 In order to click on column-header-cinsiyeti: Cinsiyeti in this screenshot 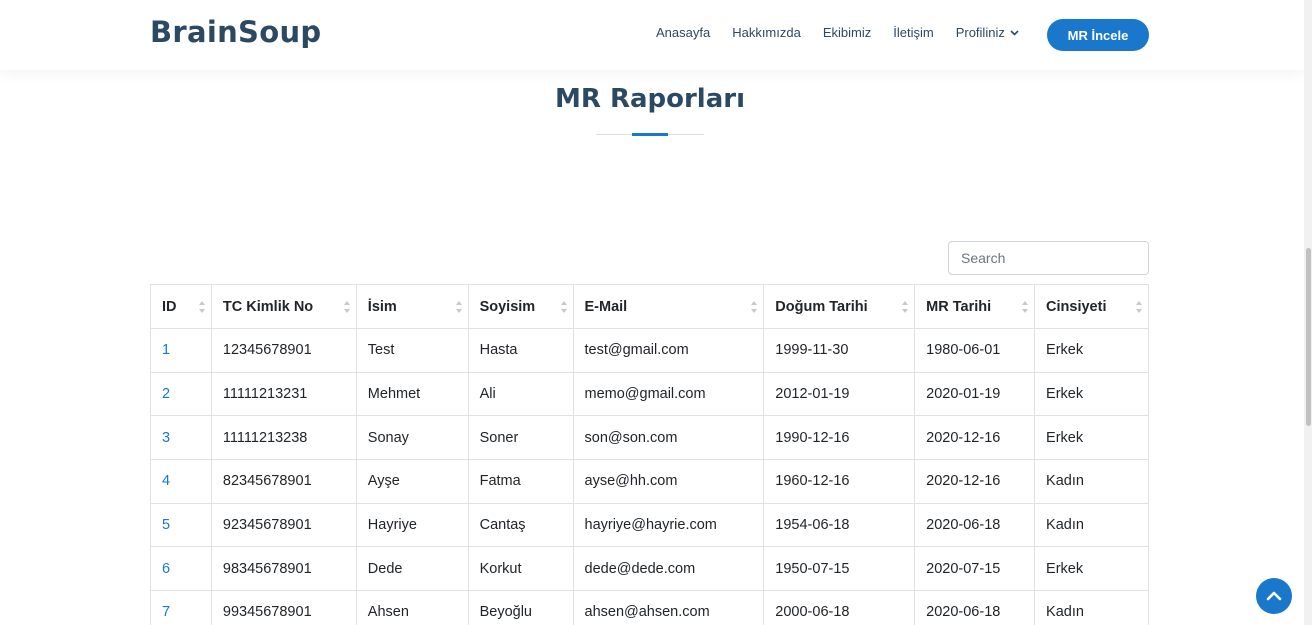, I will do `click(1091, 306)`.